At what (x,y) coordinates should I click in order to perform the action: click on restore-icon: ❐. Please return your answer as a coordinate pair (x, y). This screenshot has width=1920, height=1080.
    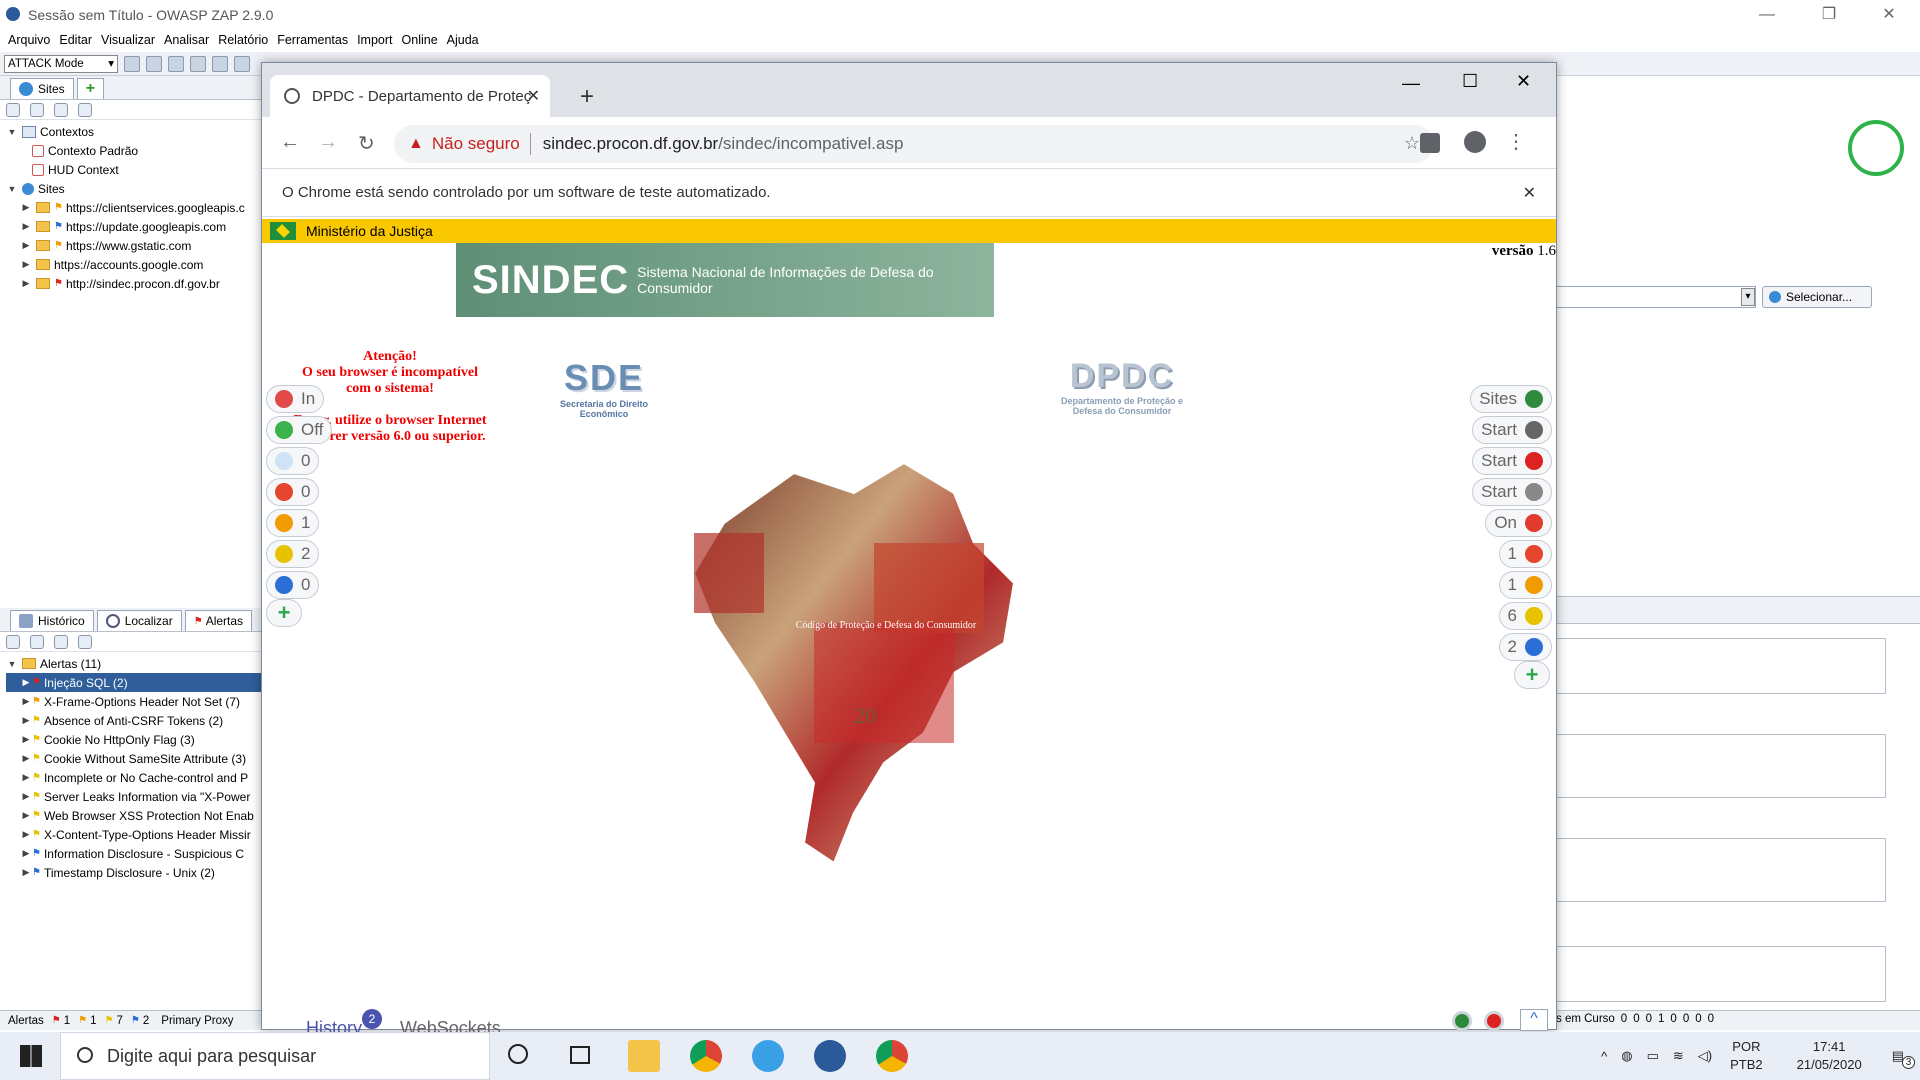
    Looking at the image, I should click on (1829, 15).